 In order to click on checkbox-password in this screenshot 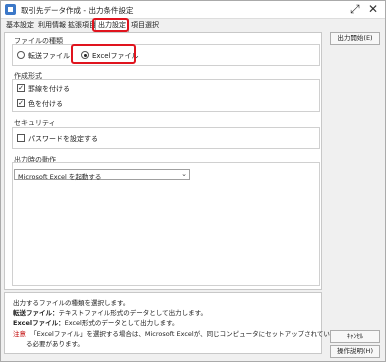, I will do `click(21, 138)`.